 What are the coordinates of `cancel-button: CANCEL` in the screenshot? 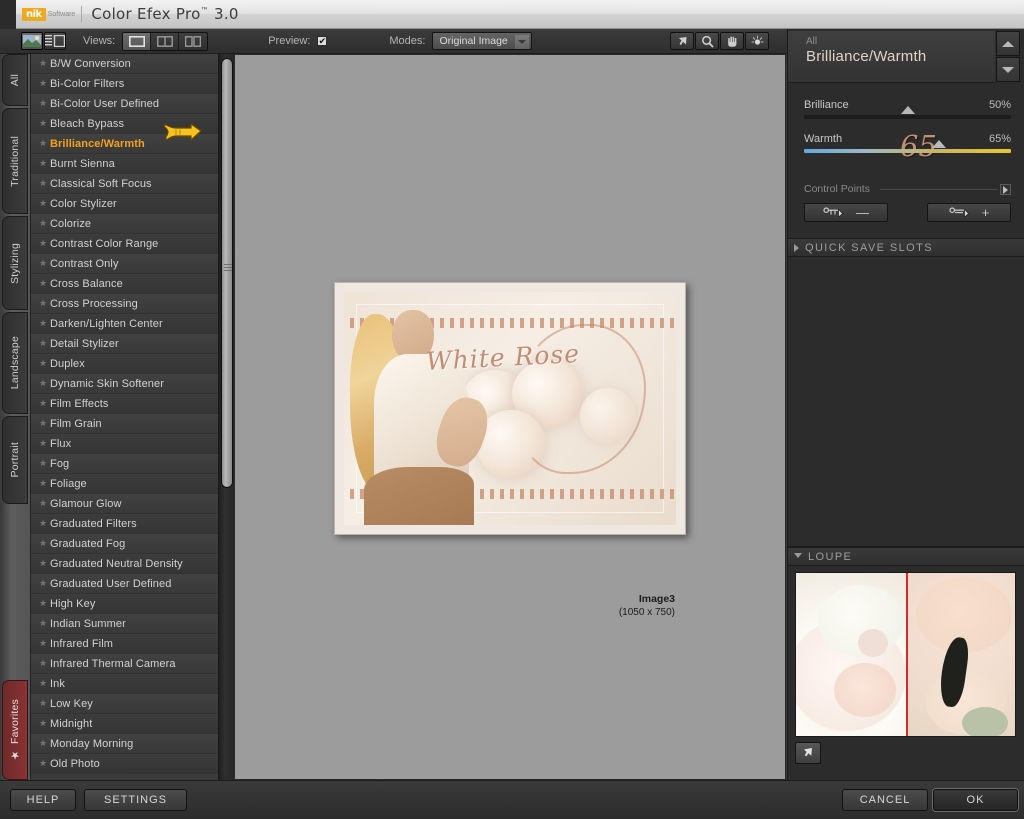 It's located at (885, 800).